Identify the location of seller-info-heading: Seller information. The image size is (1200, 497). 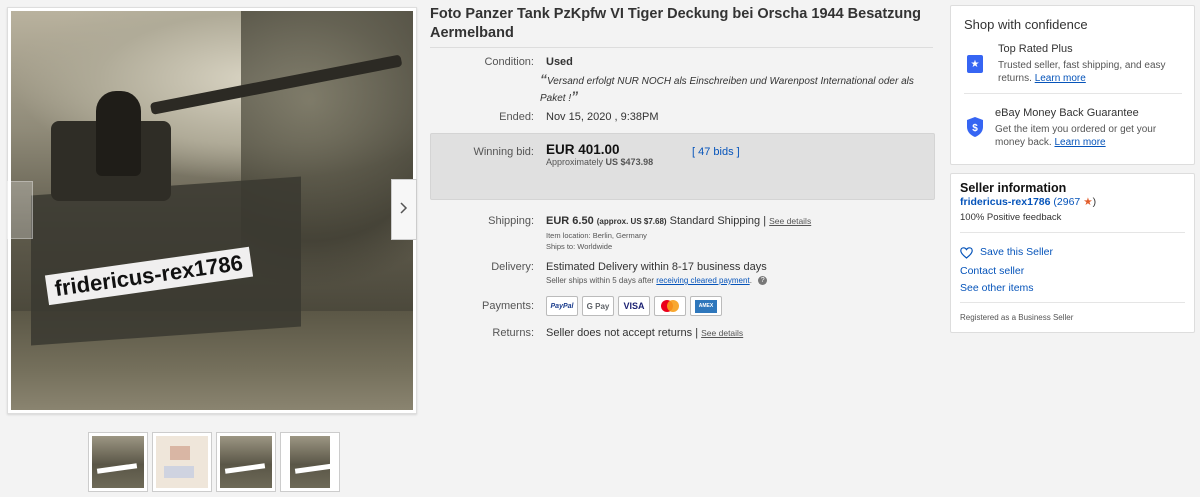
(1013, 188).